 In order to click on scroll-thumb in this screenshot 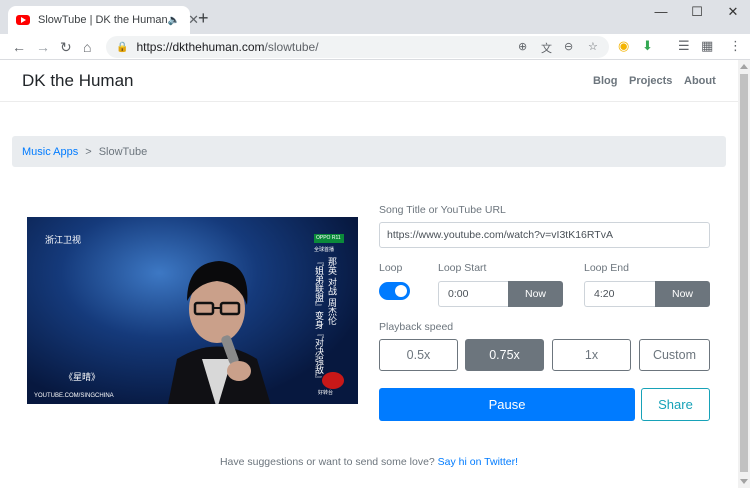, I will do `click(744, 273)`.